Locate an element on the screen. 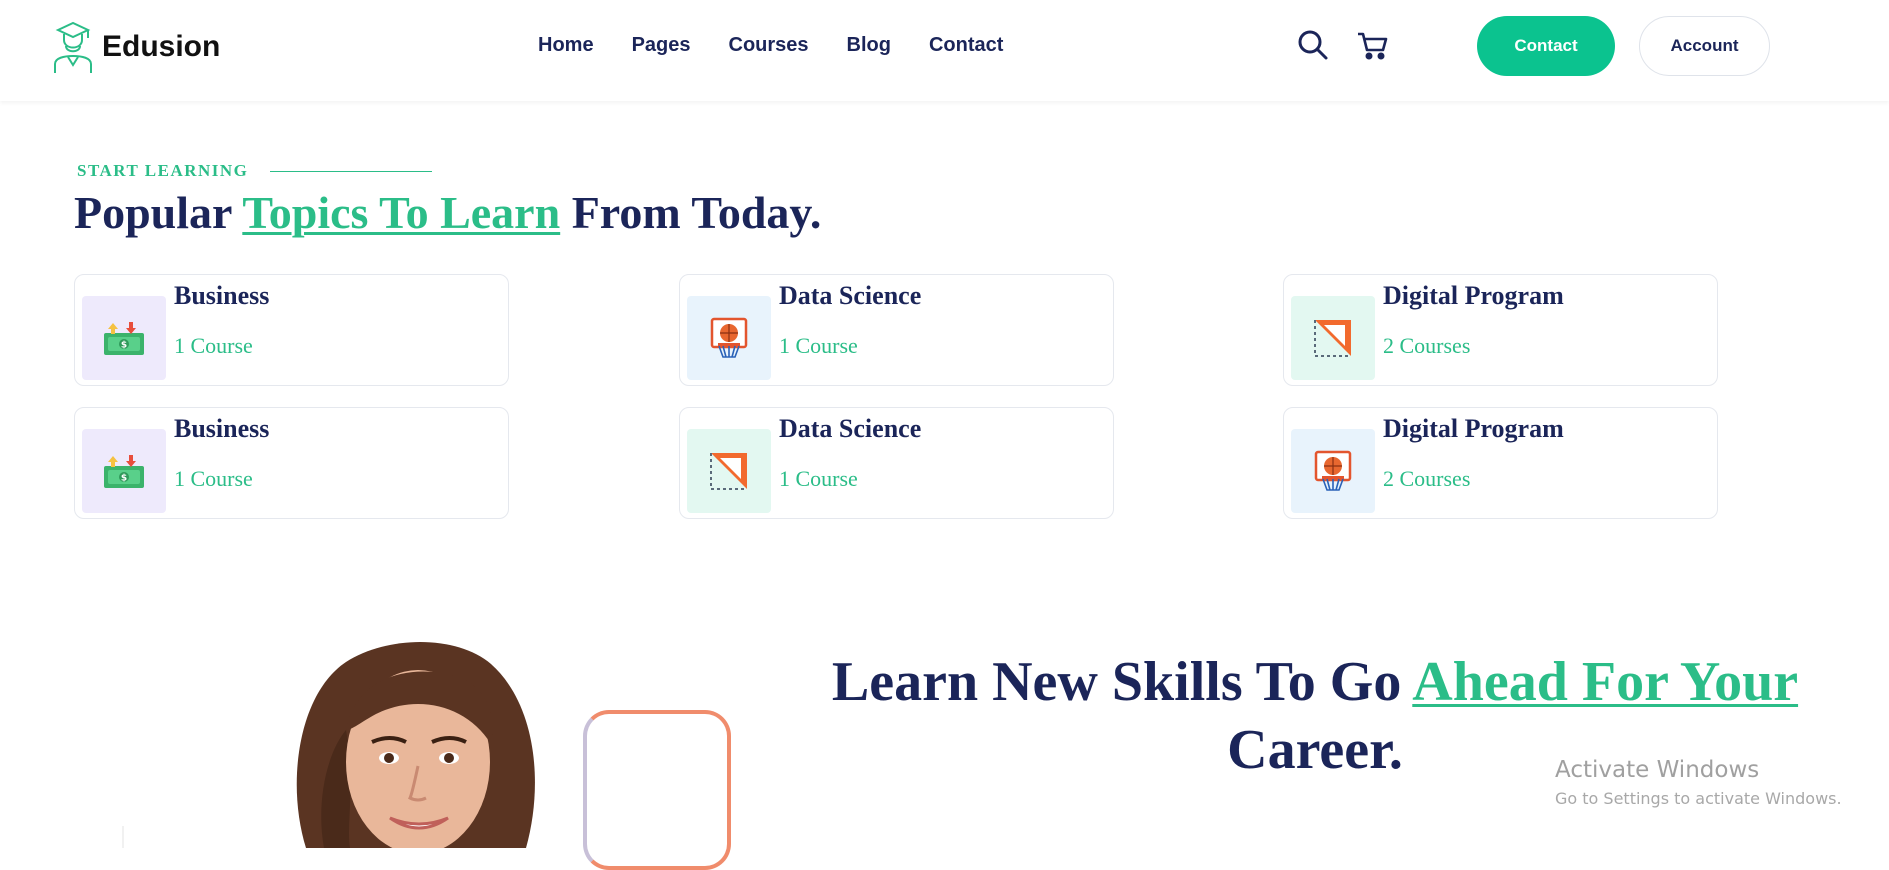 The height and width of the screenshot is (870, 1889). title-end: From Today. is located at coordinates (691, 212).